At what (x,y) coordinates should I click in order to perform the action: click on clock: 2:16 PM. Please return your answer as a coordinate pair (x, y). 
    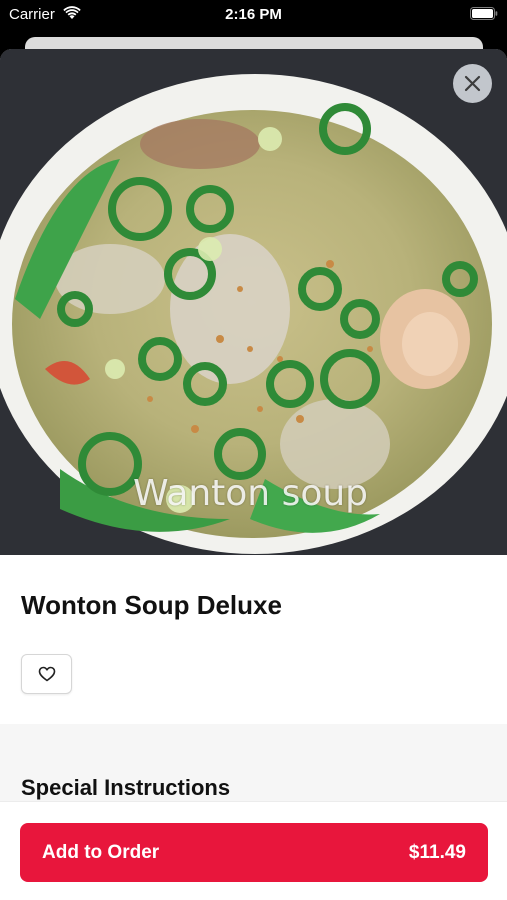
    Looking at the image, I should click on (253, 14).